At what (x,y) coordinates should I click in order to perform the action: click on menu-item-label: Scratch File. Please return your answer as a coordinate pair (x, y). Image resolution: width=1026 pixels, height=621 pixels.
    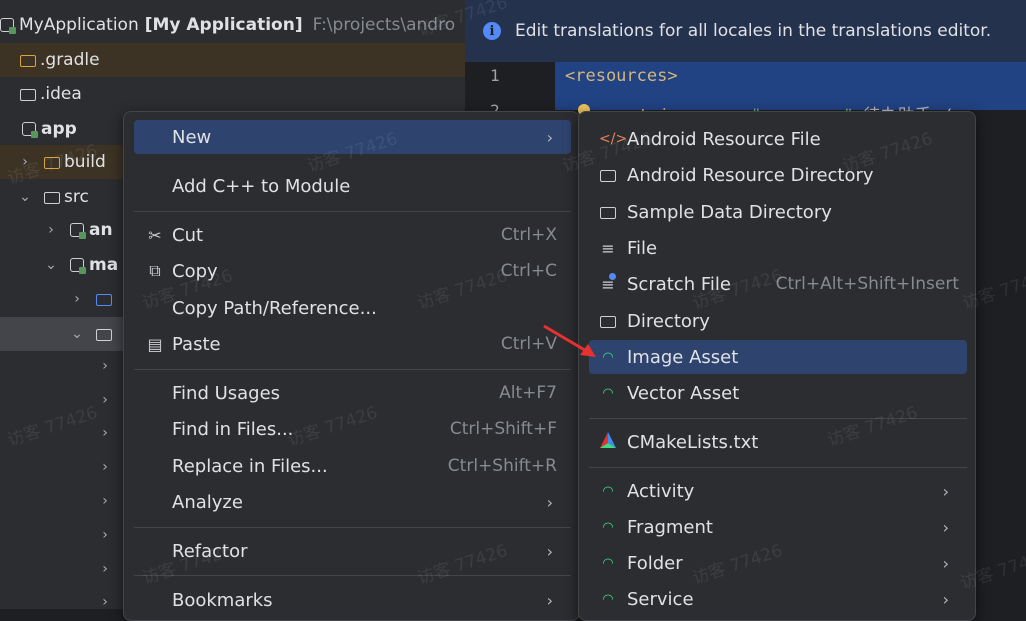
    Looking at the image, I should click on (679, 284).